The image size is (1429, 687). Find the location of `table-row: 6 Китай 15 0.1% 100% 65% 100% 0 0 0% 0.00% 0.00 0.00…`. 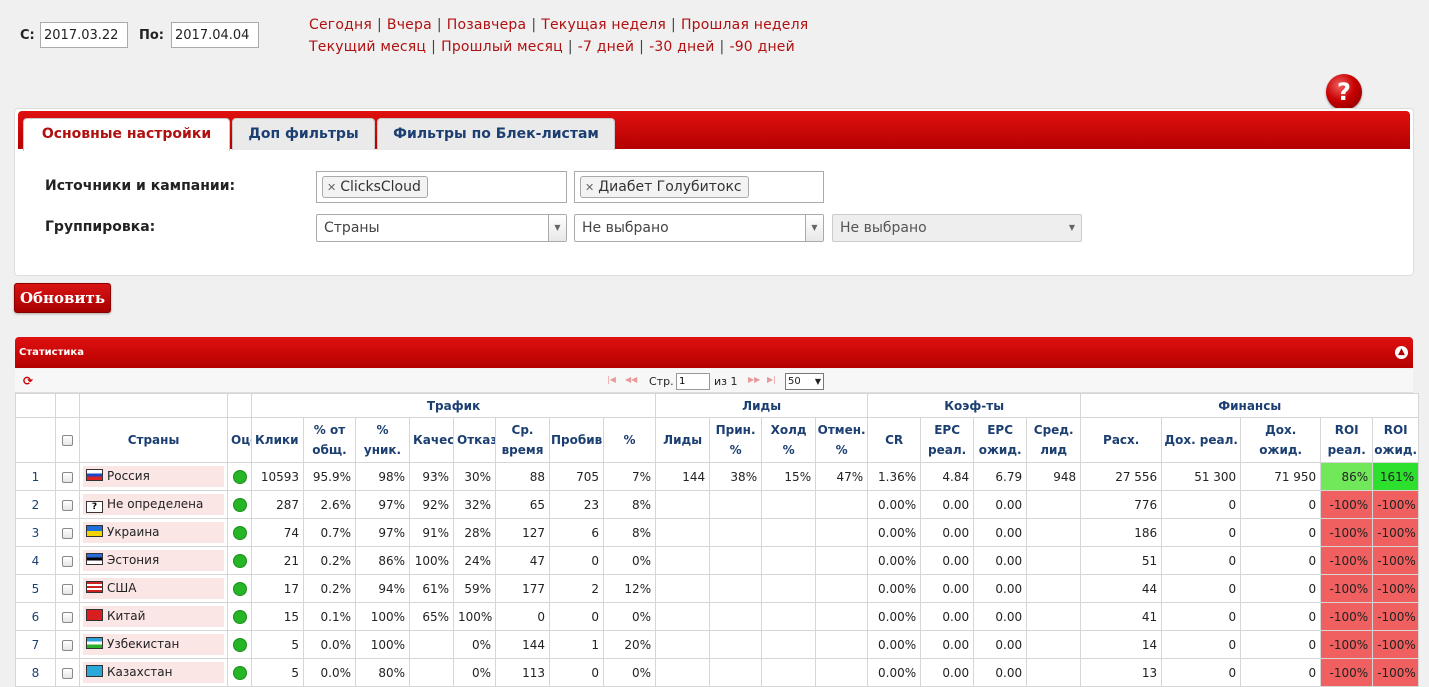

table-row: 6 Китай 15 0.1% 100% 65% 100% 0 0 0% 0.00% 0.00 0.00… is located at coordinates (717, 616).